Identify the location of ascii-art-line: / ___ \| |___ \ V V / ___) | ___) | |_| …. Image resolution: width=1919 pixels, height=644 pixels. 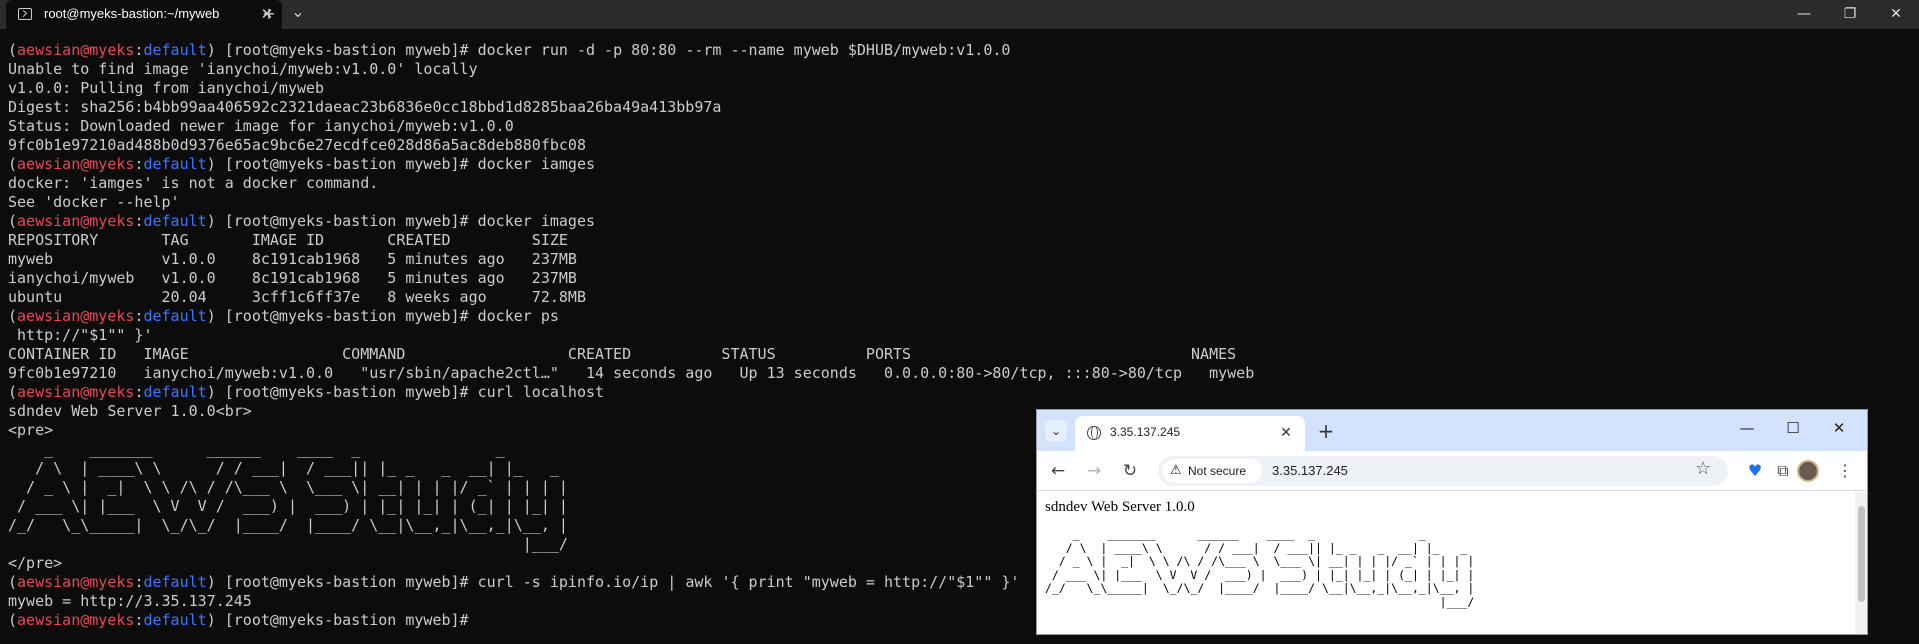
(1260, 574).